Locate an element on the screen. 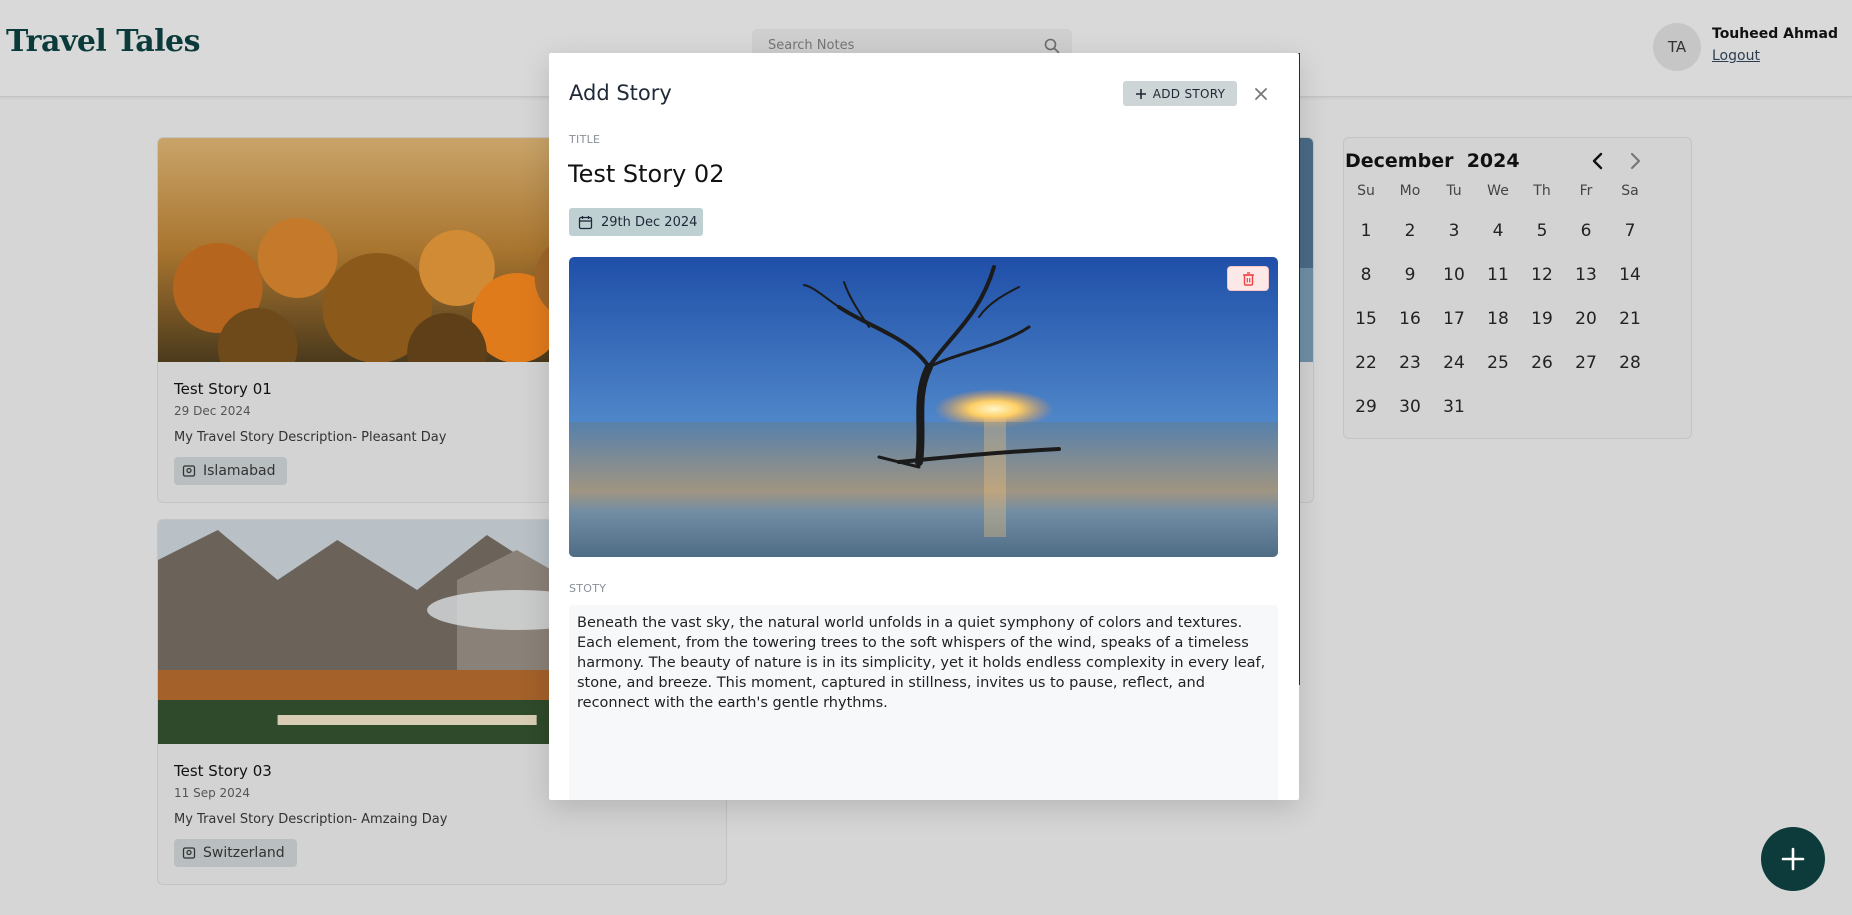  story-image is located at coordinates (923, 407).